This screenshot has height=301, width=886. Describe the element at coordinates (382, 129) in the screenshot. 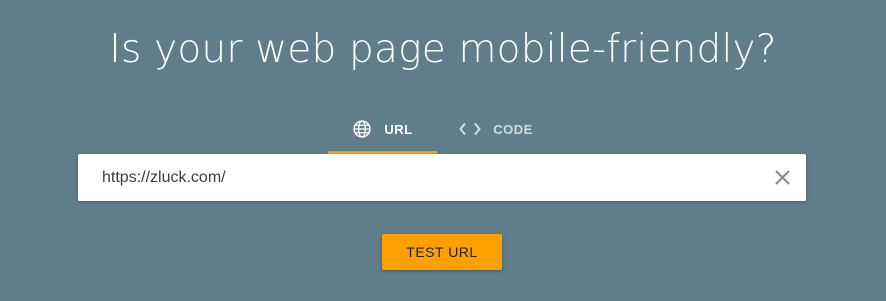

I see `tab-url: URL` at that location.